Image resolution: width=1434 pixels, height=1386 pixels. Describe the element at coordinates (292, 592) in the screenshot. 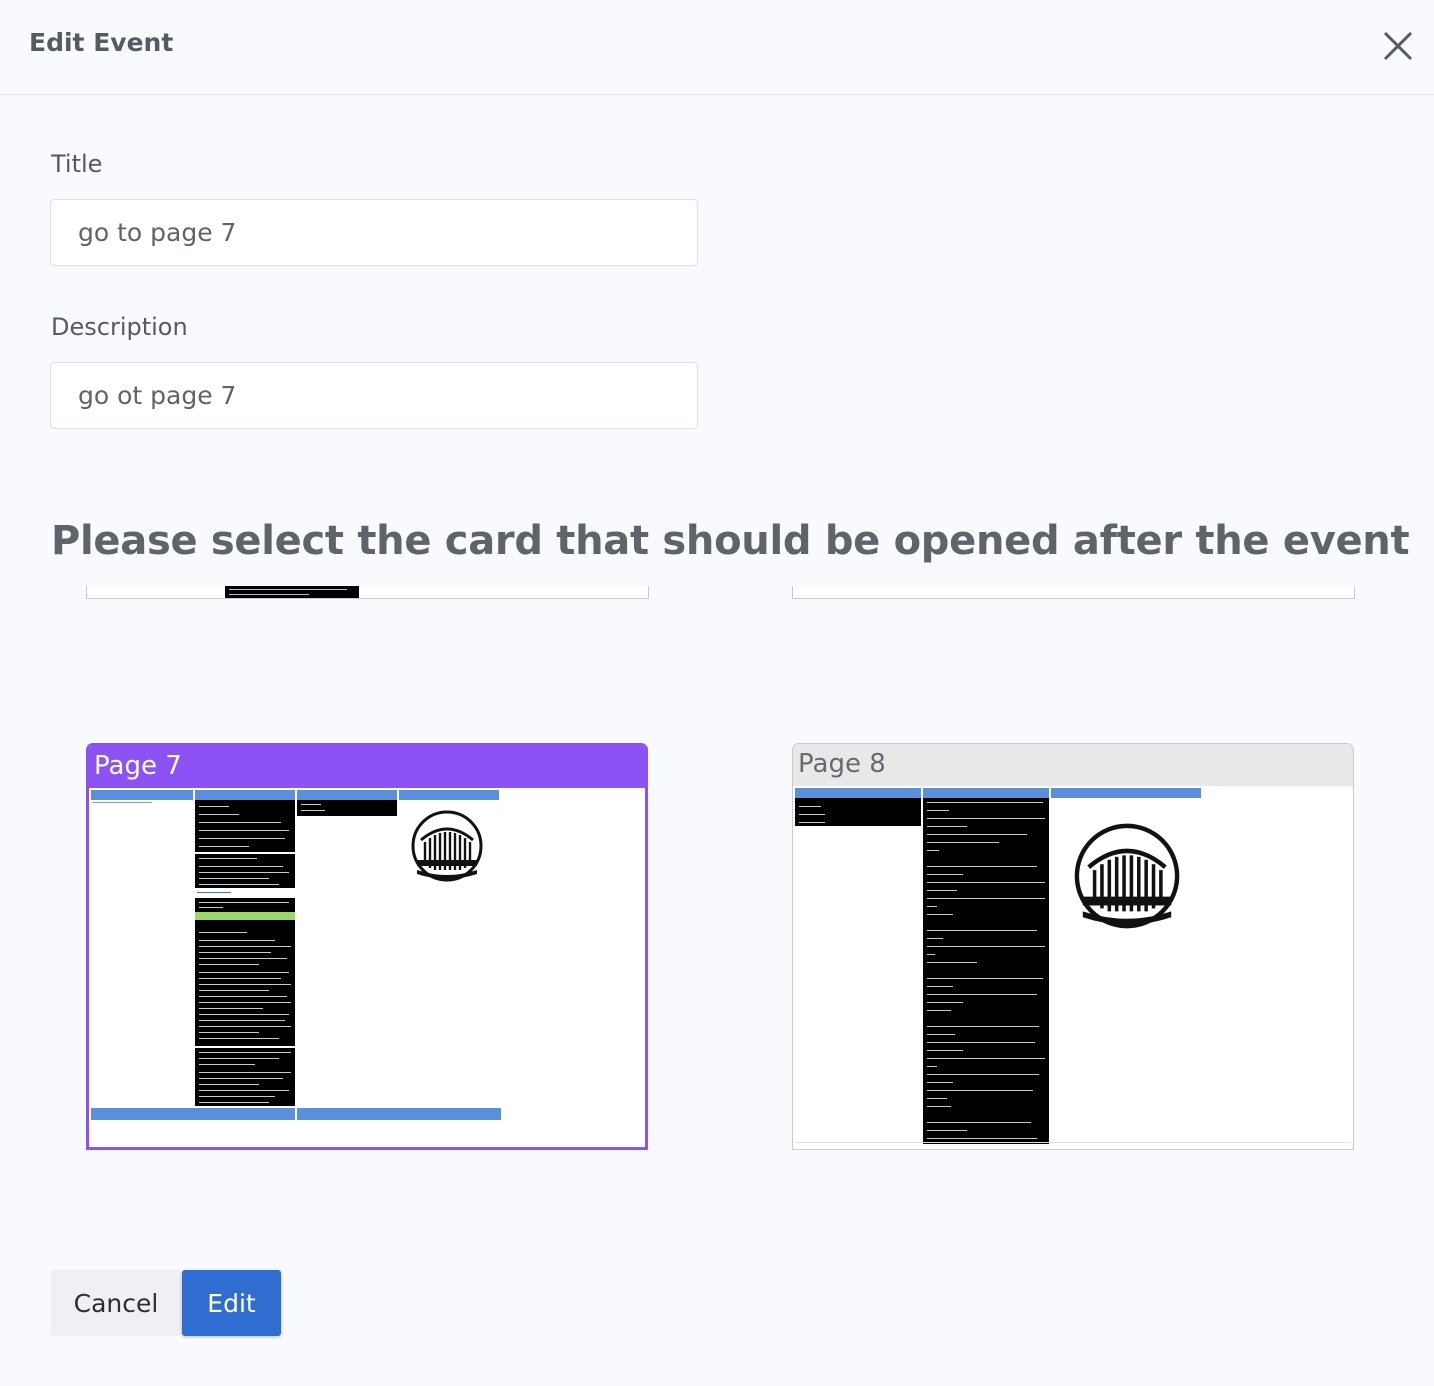

I see `card-partial-thumbnail` at that location.